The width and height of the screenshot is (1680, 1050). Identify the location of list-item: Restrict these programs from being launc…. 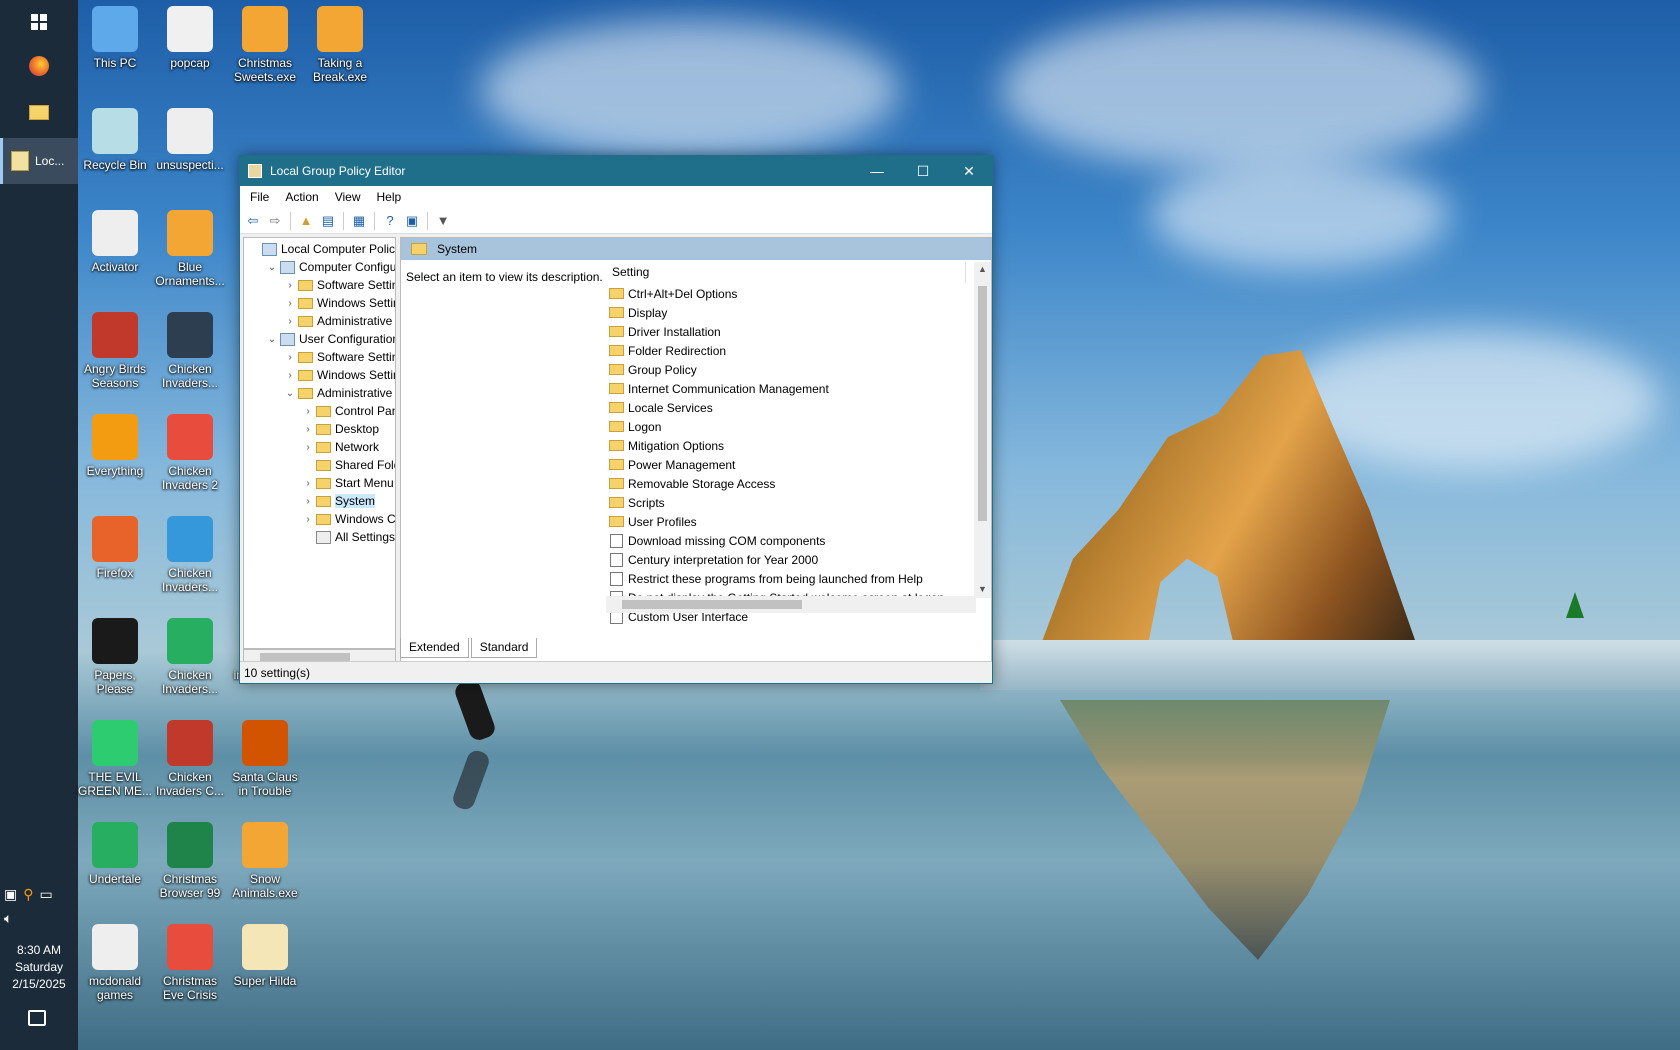
(764, 578).